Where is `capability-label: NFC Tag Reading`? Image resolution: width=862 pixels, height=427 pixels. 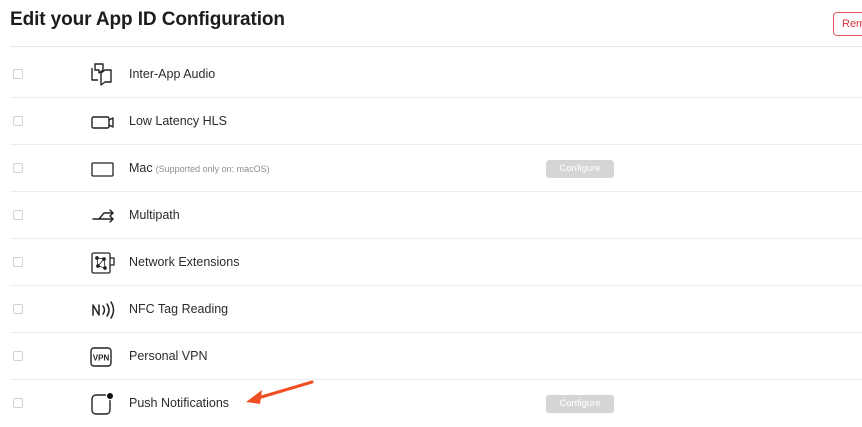
capability-label: NFC Tag Reading is located at coordinates (179, 309).